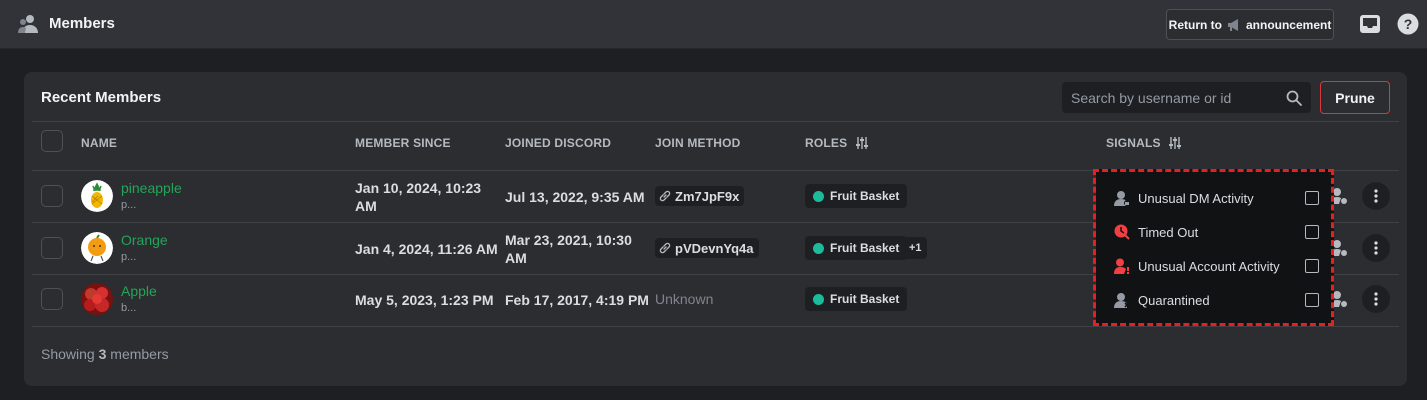  Describe the element at coordinates (575, 197) in the screenshot. I see `joined-discord: Jul 13, 2022, 9:35 AM` at that location.